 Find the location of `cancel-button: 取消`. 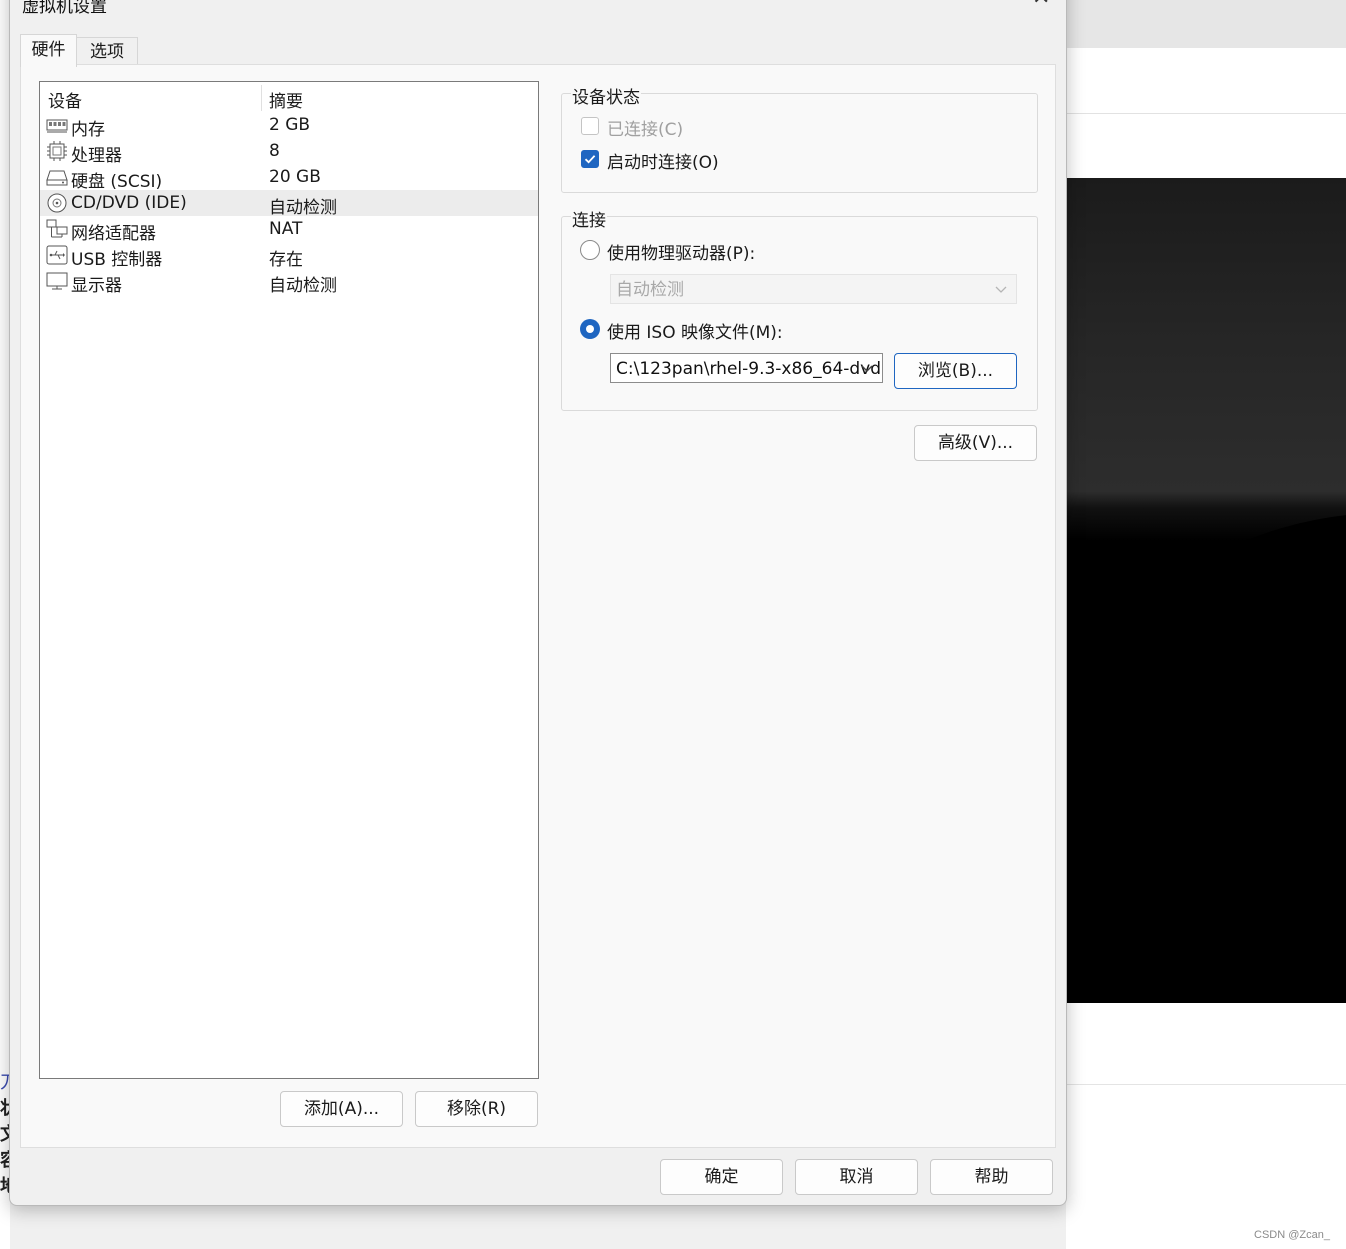

cancel-button: 取消 is located at coordinates (856, 1177).